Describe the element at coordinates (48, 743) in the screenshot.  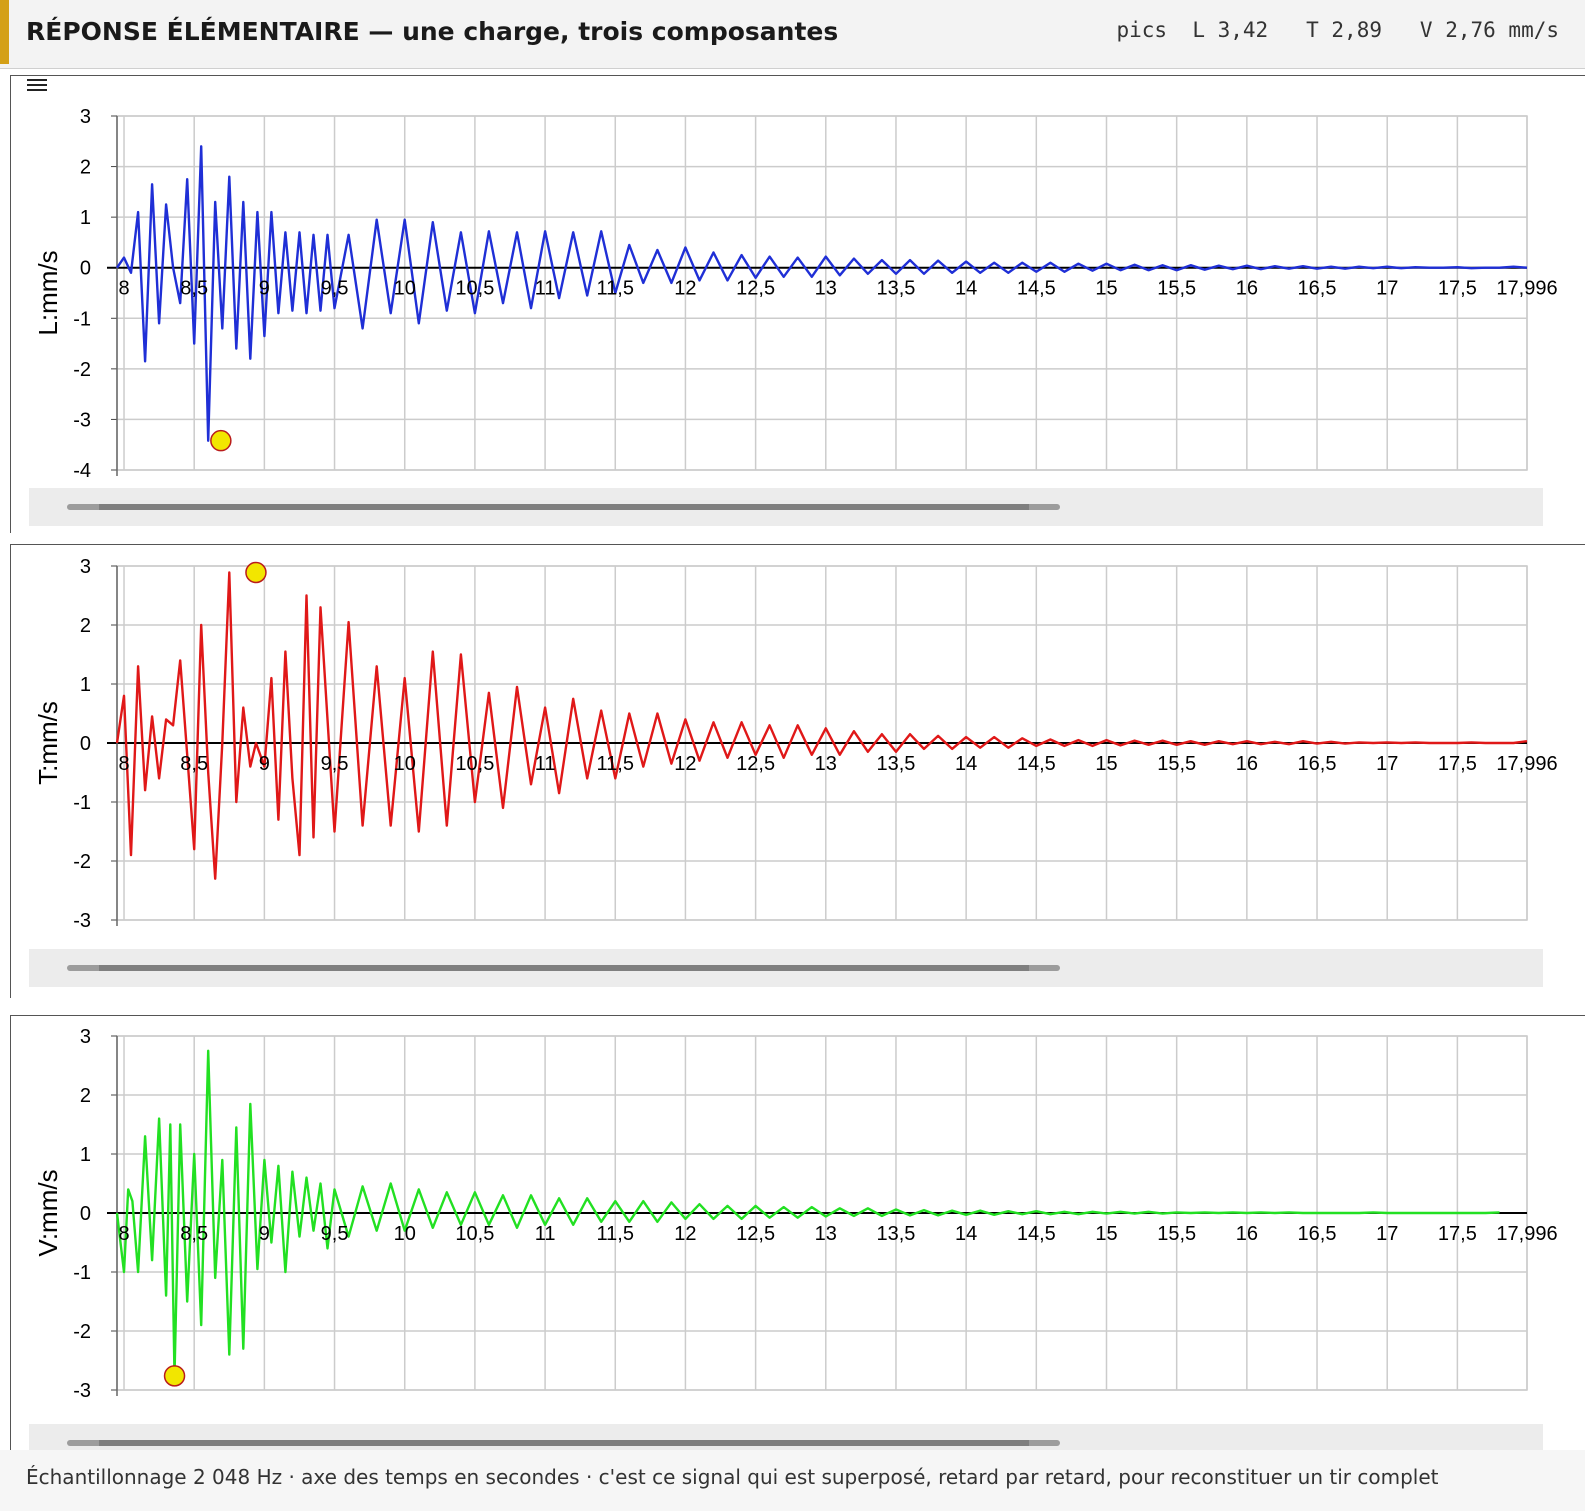
I see `y-axis-label-t: T:mm/s` at that location.